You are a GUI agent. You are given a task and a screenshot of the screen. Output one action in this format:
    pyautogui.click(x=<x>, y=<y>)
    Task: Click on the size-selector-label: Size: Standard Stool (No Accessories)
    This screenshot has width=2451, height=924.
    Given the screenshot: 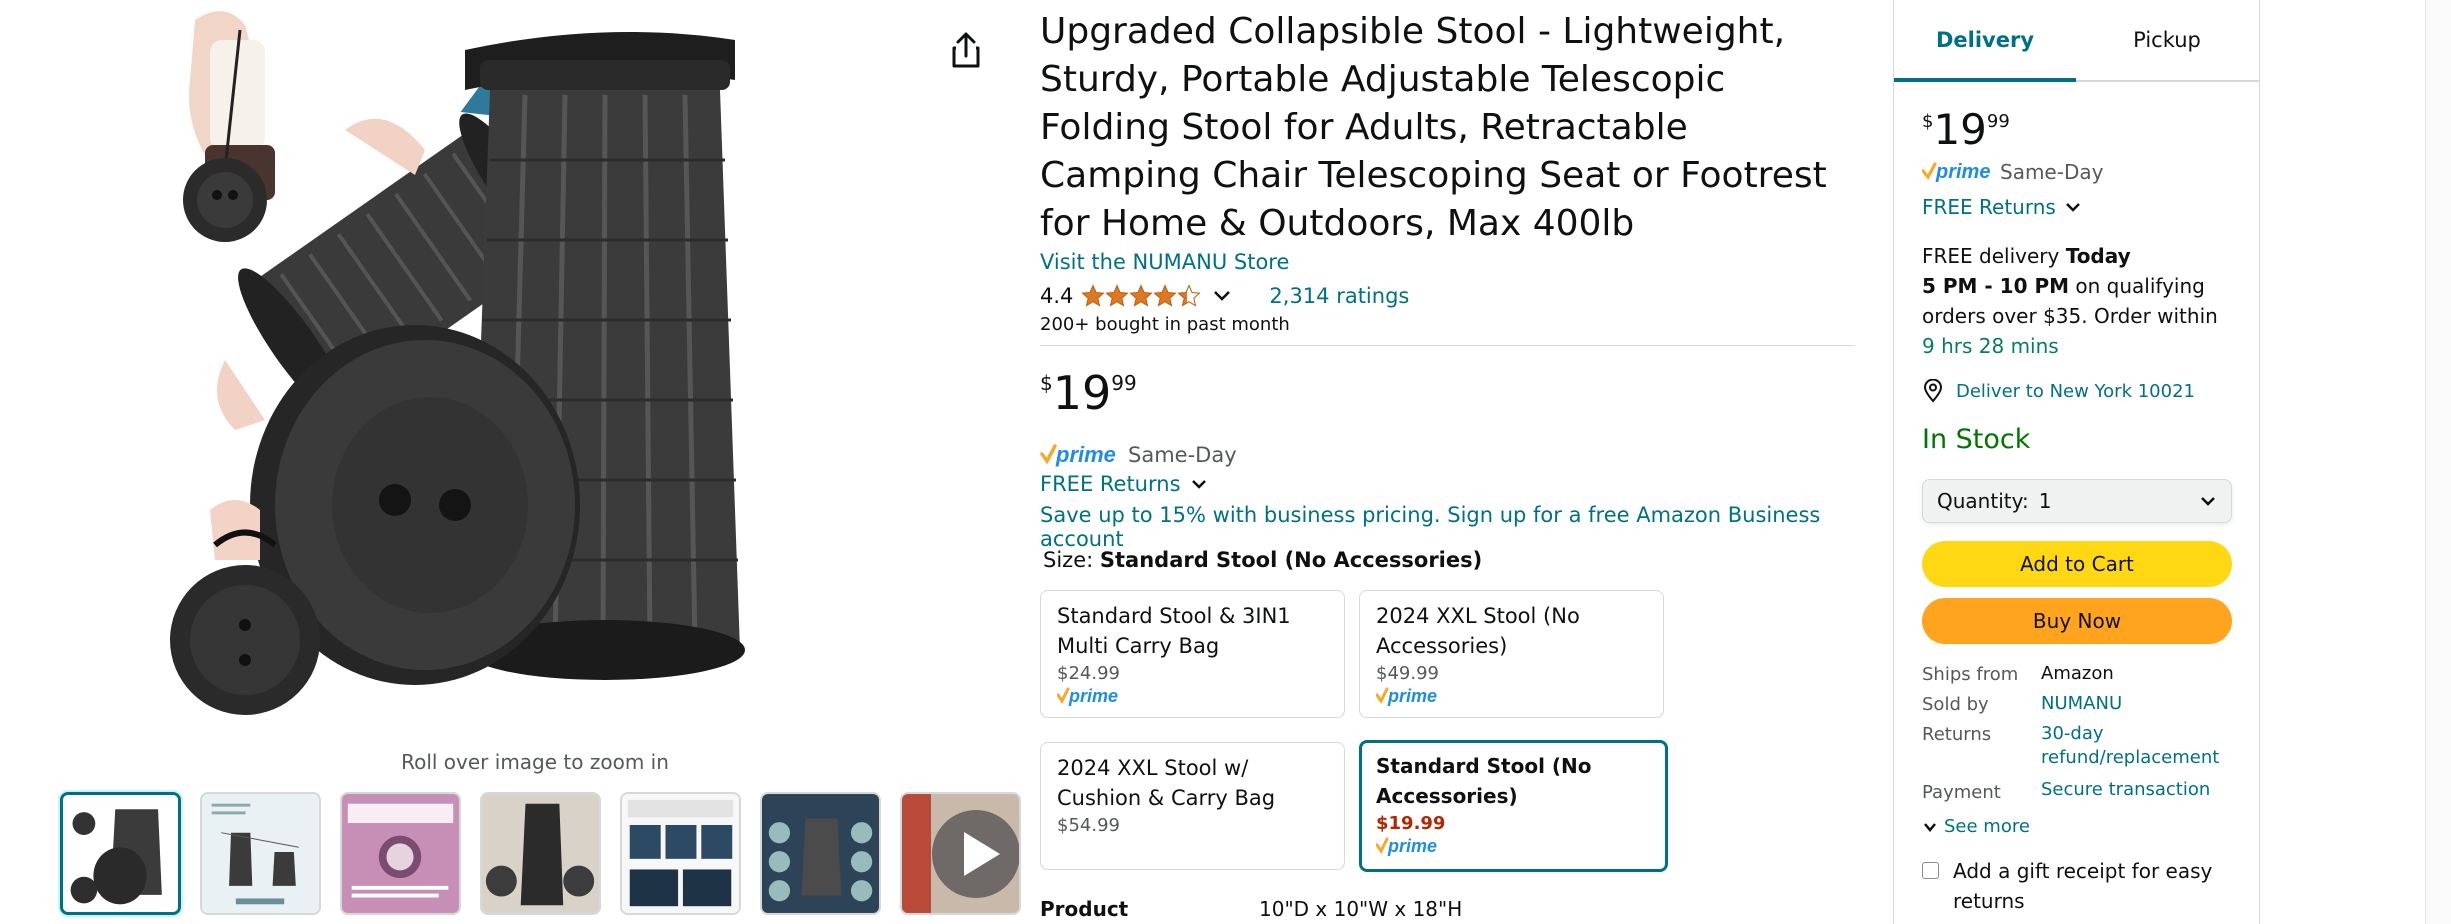 What is the action you would take?
    pyautogui.click(x=1262, y=560)
    